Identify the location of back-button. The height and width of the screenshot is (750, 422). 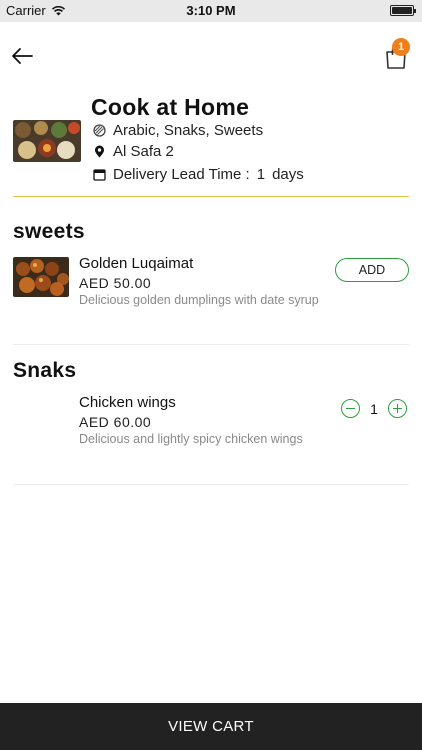
(22, 56).